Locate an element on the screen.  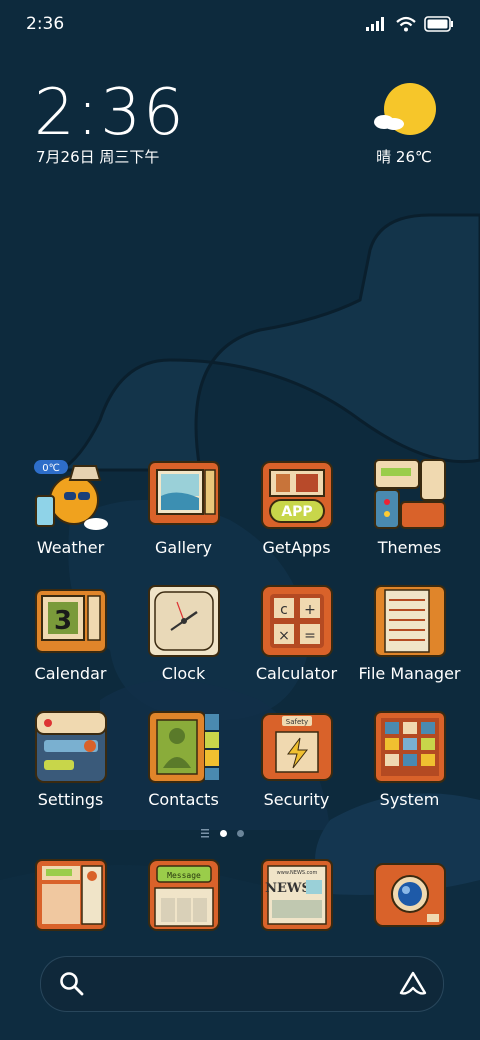
news-site: www.NEWS.com is located at coordinates (297, 873).